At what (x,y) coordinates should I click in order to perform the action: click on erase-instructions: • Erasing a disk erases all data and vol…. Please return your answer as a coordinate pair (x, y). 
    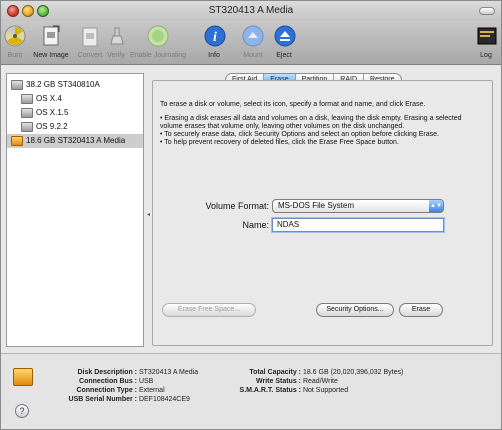
    Looking at the image, I should click on (323, 131).